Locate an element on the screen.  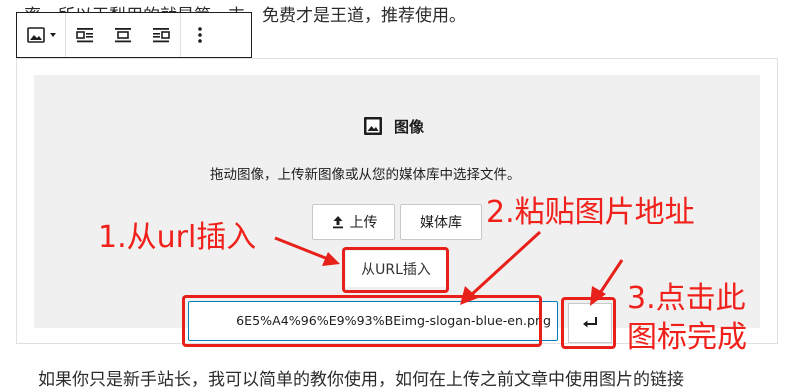
highlight-url-input is located at coordinates (362, 321).